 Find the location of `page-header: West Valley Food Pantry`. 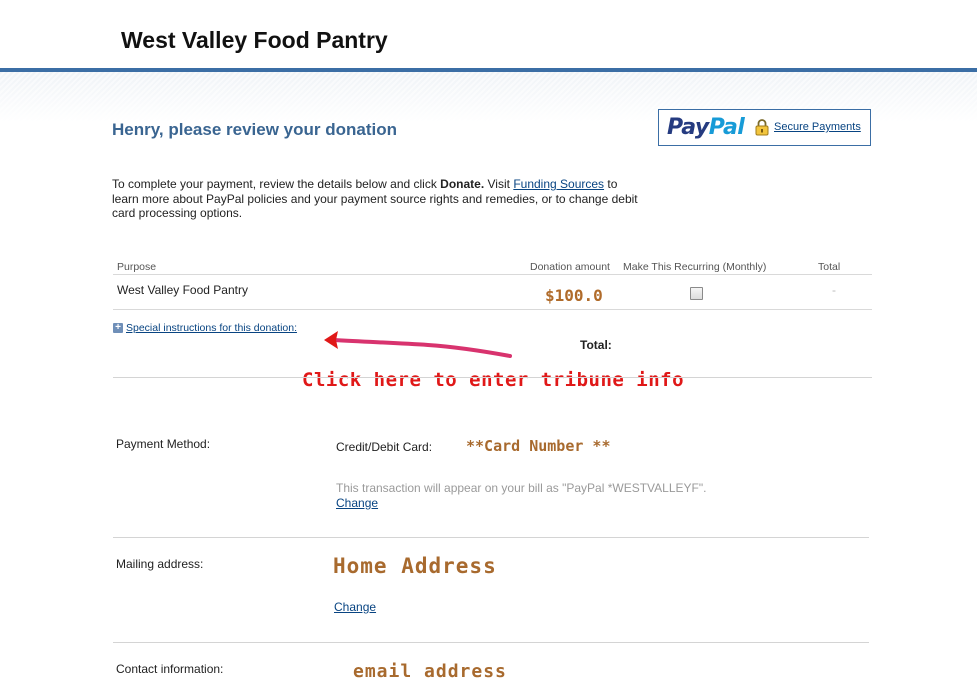

page-header: West Valley Food Pantry is located at coordinates (488, 34).